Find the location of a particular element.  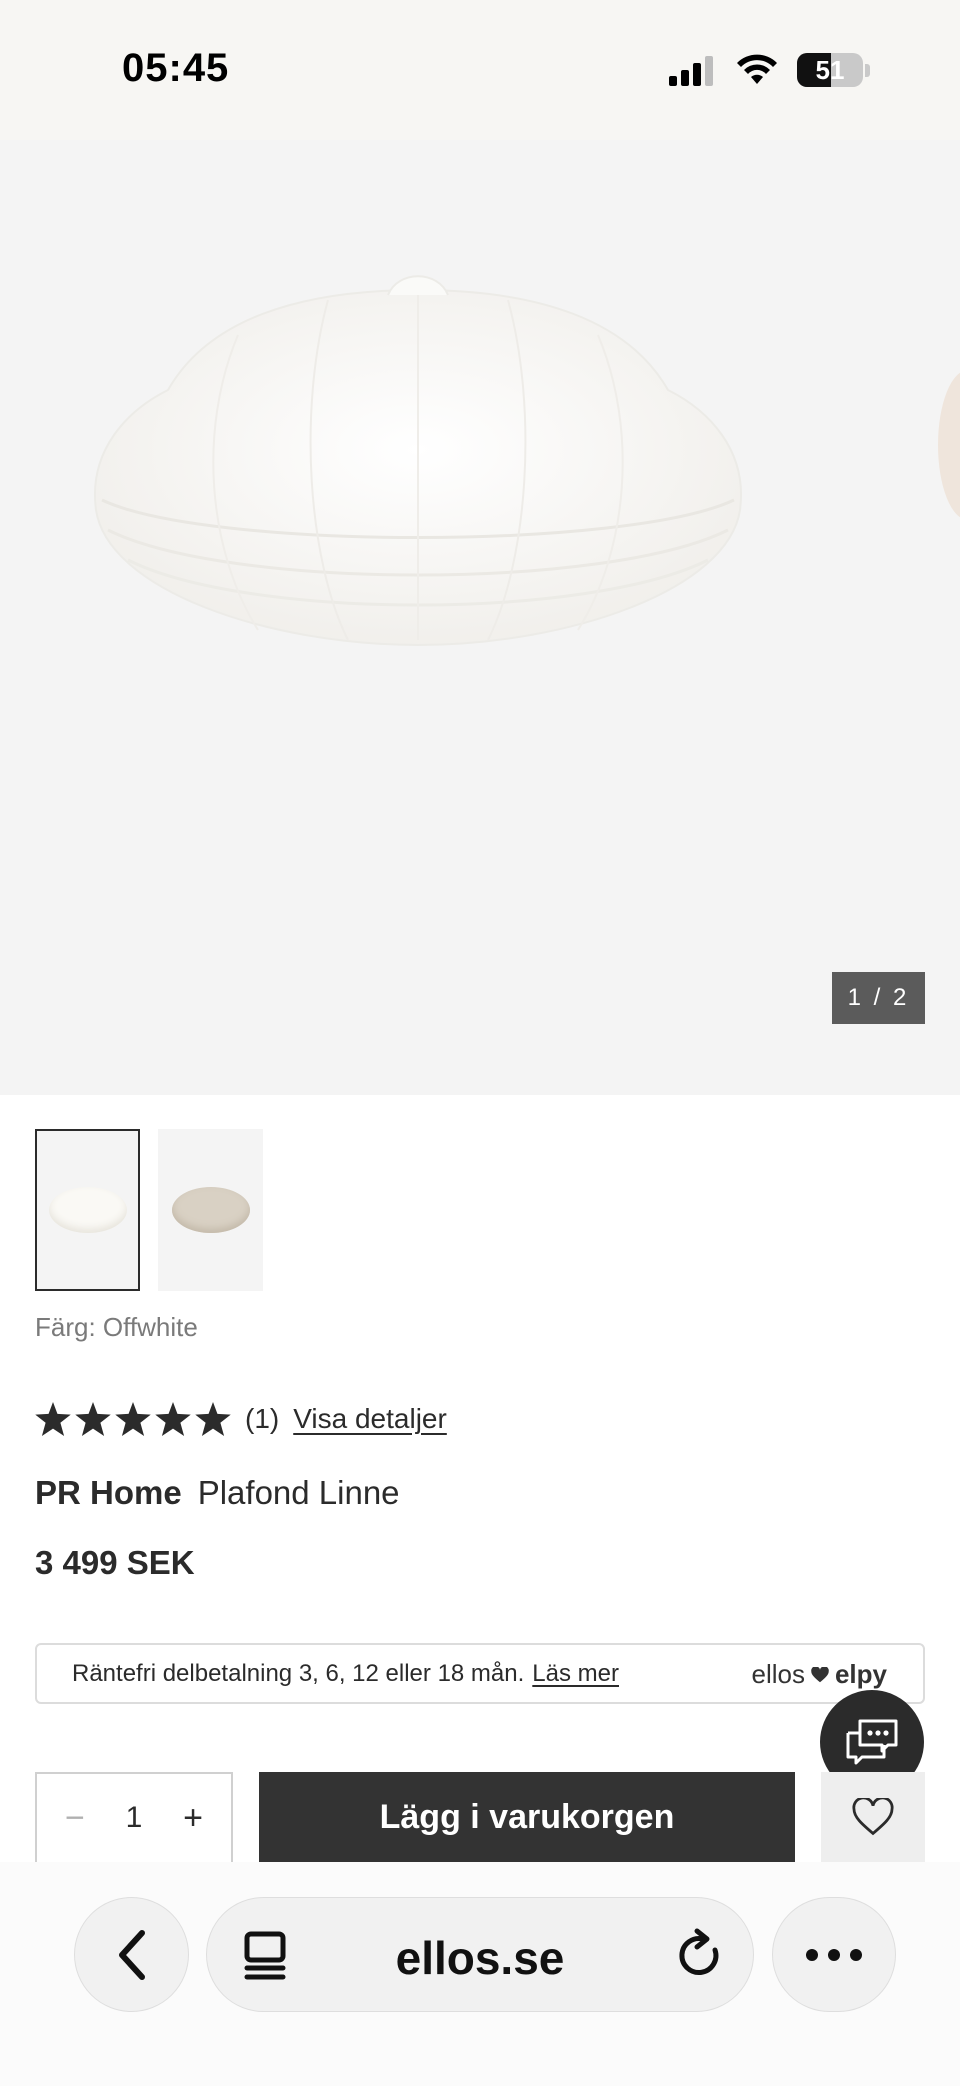

battery-icon: 51 is located at coordinates (830, 70).